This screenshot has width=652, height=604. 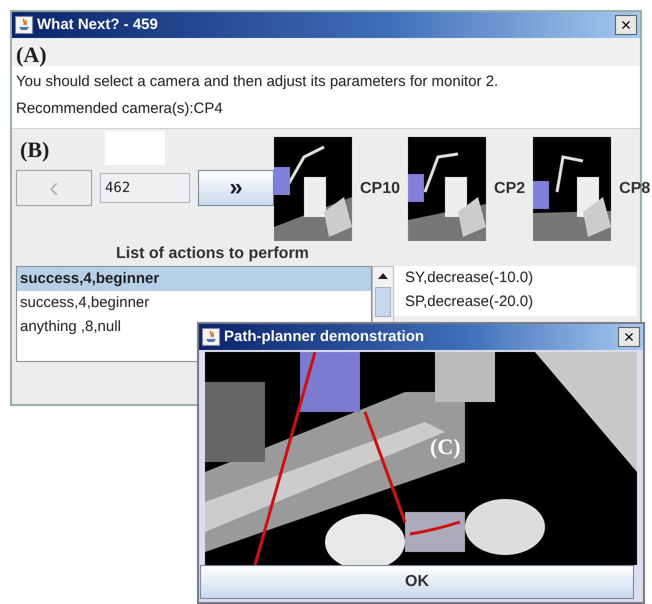 I want to click on camera-label: CP2, so click(x=510, y=189).